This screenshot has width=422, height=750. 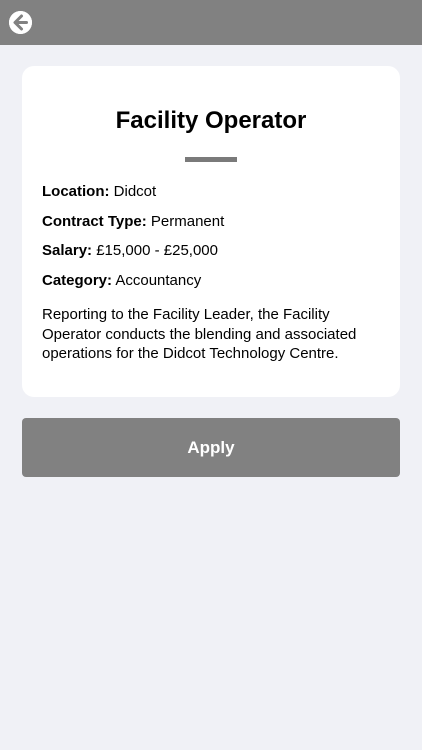 What do you see at coordinates (76, 191) in the screenshot?
I see `location-label: Location:` at bounding box center [76, 191].